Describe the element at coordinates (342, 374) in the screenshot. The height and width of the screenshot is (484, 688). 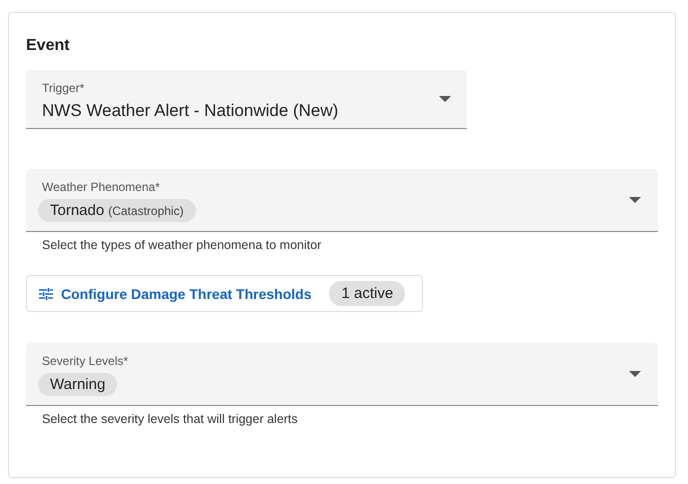
I see `severity-levels-select: Severity Levels* Warning` at that location.